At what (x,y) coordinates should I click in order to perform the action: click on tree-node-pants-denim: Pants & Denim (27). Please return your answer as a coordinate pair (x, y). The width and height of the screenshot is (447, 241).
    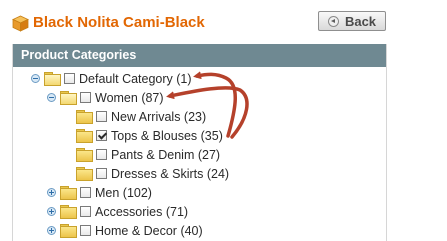
    Looking at the image, I should click on (141, 154).